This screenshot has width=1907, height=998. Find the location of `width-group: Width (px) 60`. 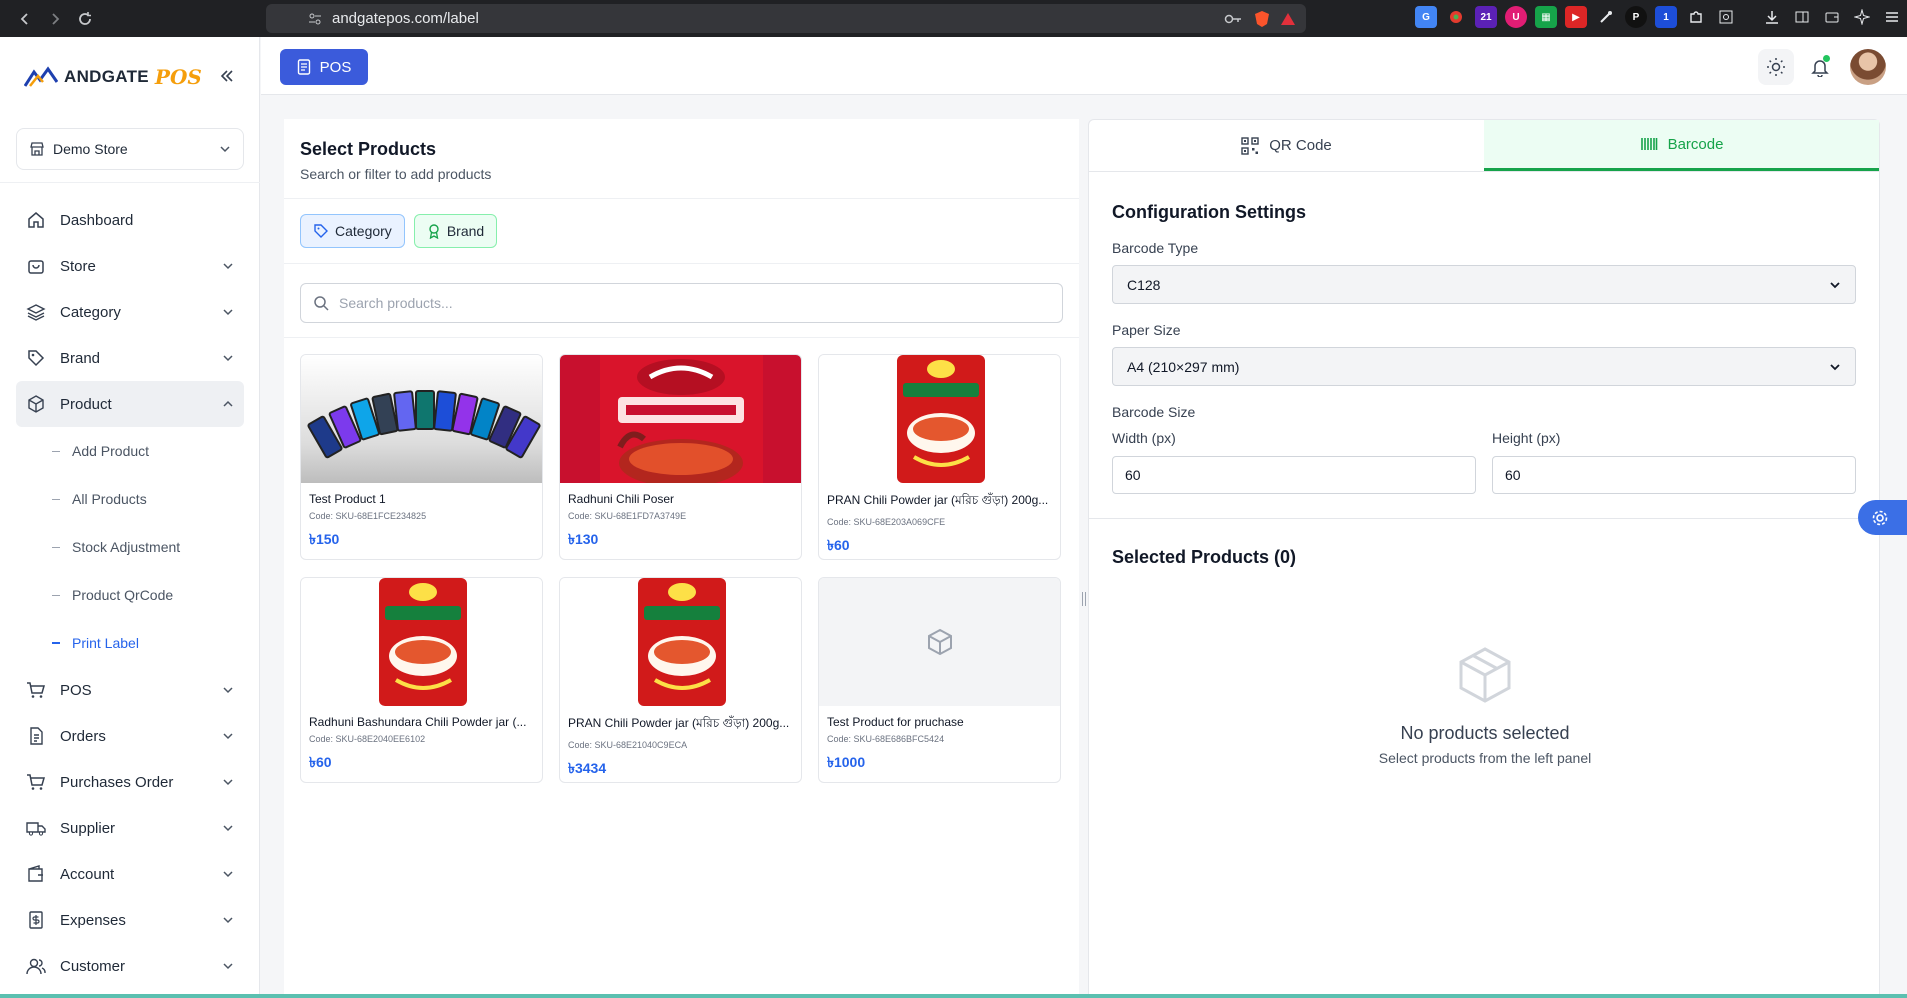

width-group: Width (px) 60 is located at coordinates (1294, 462).